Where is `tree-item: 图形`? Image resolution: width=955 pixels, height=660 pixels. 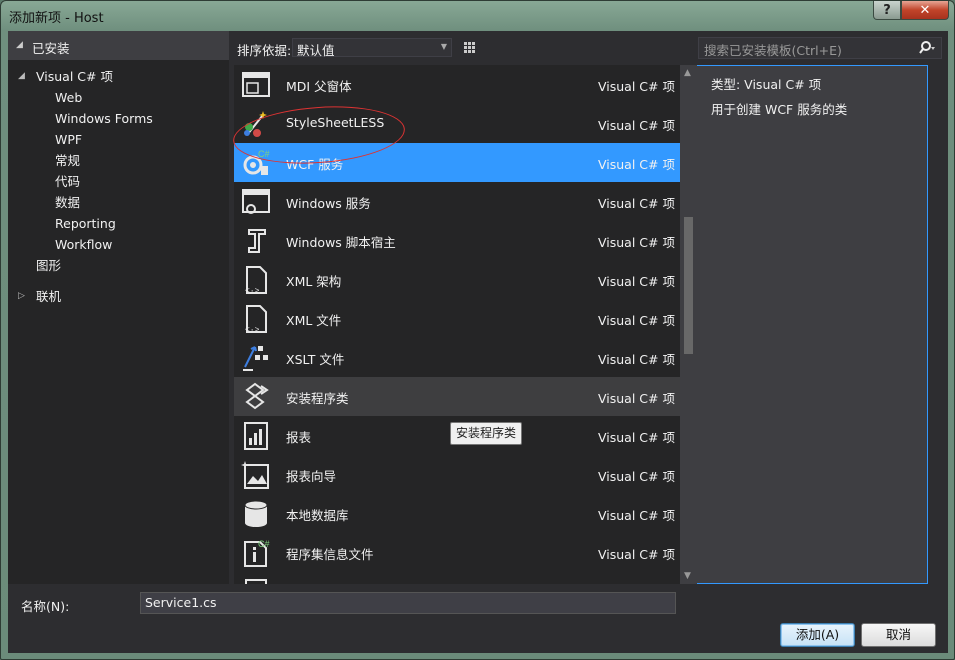
tree-item: 图形 is located at coordinates (48, 266).